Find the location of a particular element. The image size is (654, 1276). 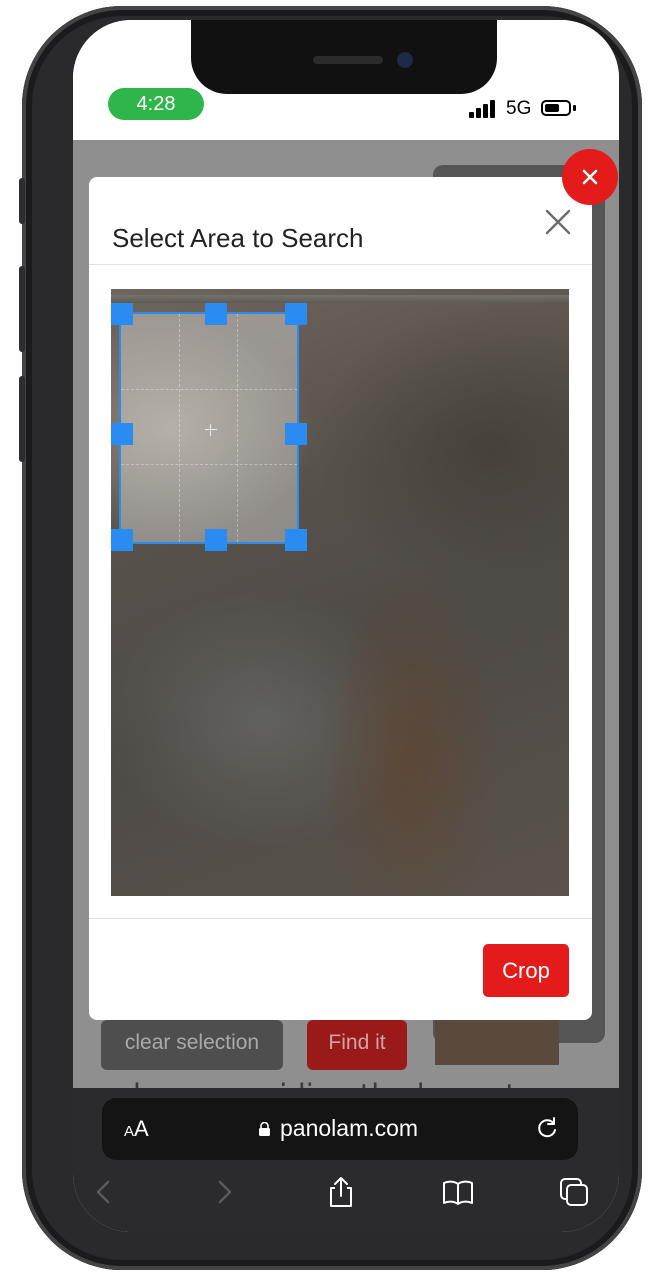

text-size-button: AA is located at coordinates (136, 1129).